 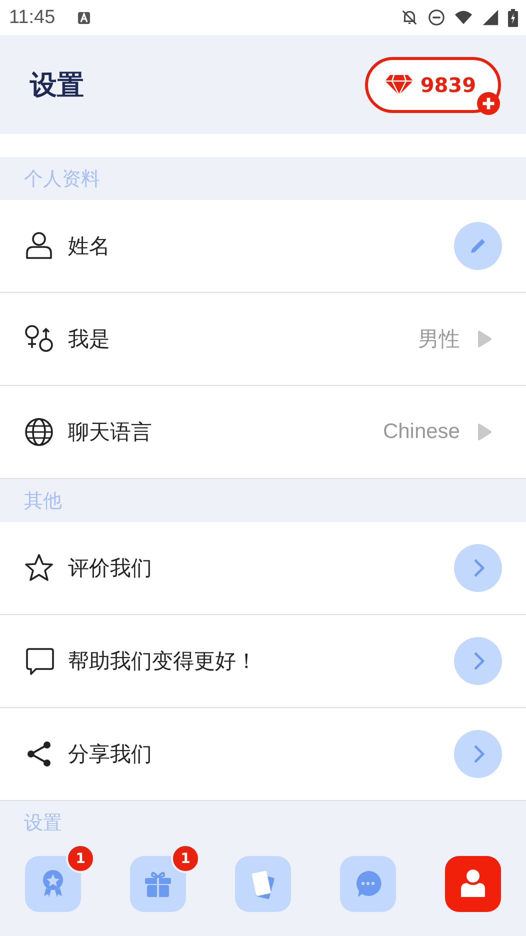 What do you see at coordinates (263, 246) in the screenshot?
I see `settings-row: 姓名` at bounding box center [263, 246].